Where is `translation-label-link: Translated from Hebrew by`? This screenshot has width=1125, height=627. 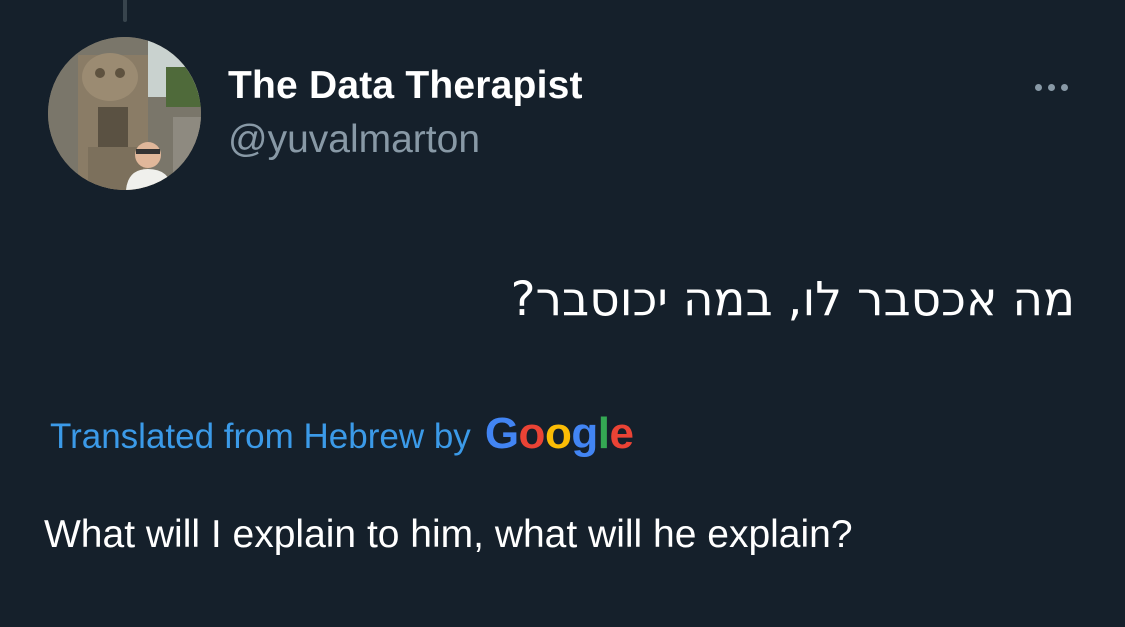
translation-label-link: Translated from Hebrew by is located at coordinates (260, 437).